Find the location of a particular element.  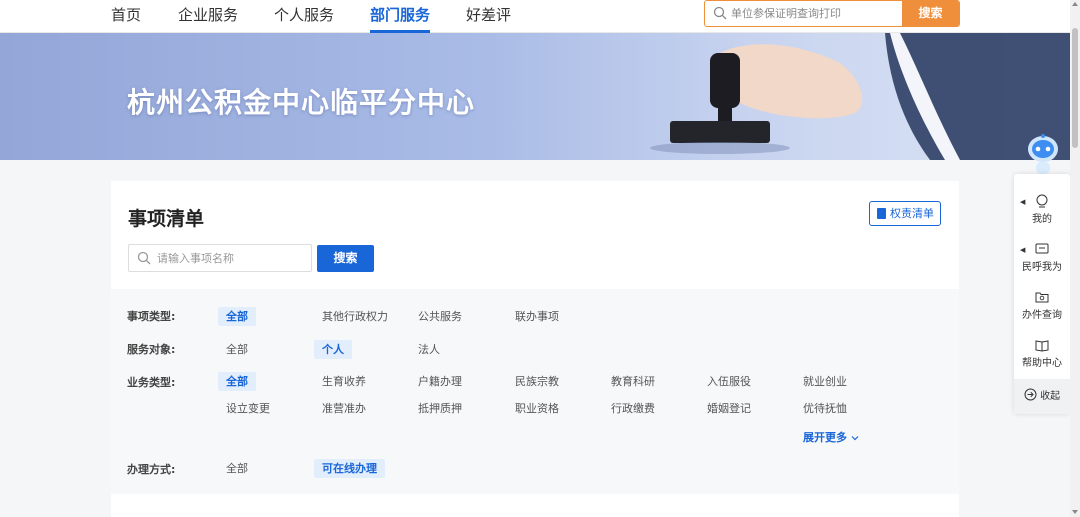

filter-option-handling-all: 全部 is located at coordinates (237, 468).